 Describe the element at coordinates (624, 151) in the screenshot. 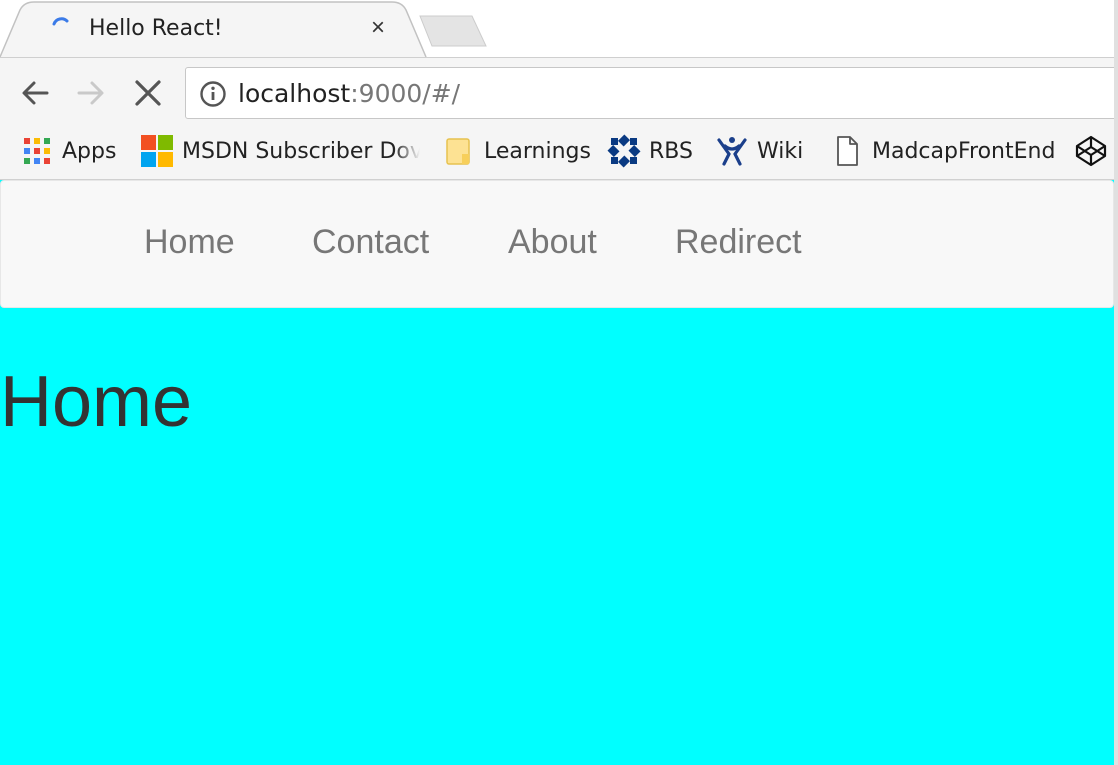

I see `rbs-logo-icon` at that location.